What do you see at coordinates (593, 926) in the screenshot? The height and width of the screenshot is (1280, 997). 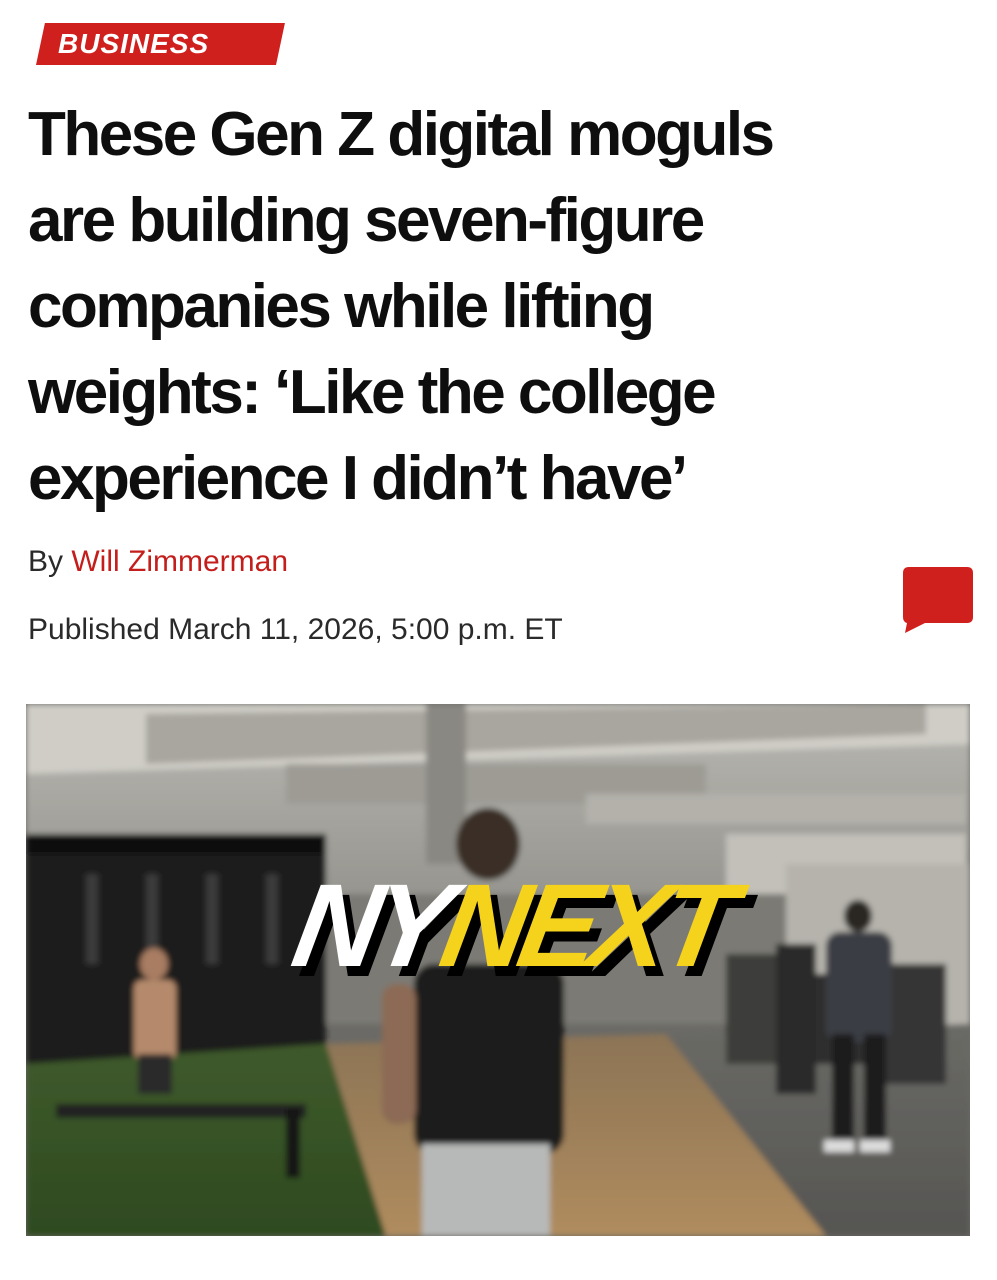 I see `logo-next-text: NEXT` at bounding box center [593, 926].